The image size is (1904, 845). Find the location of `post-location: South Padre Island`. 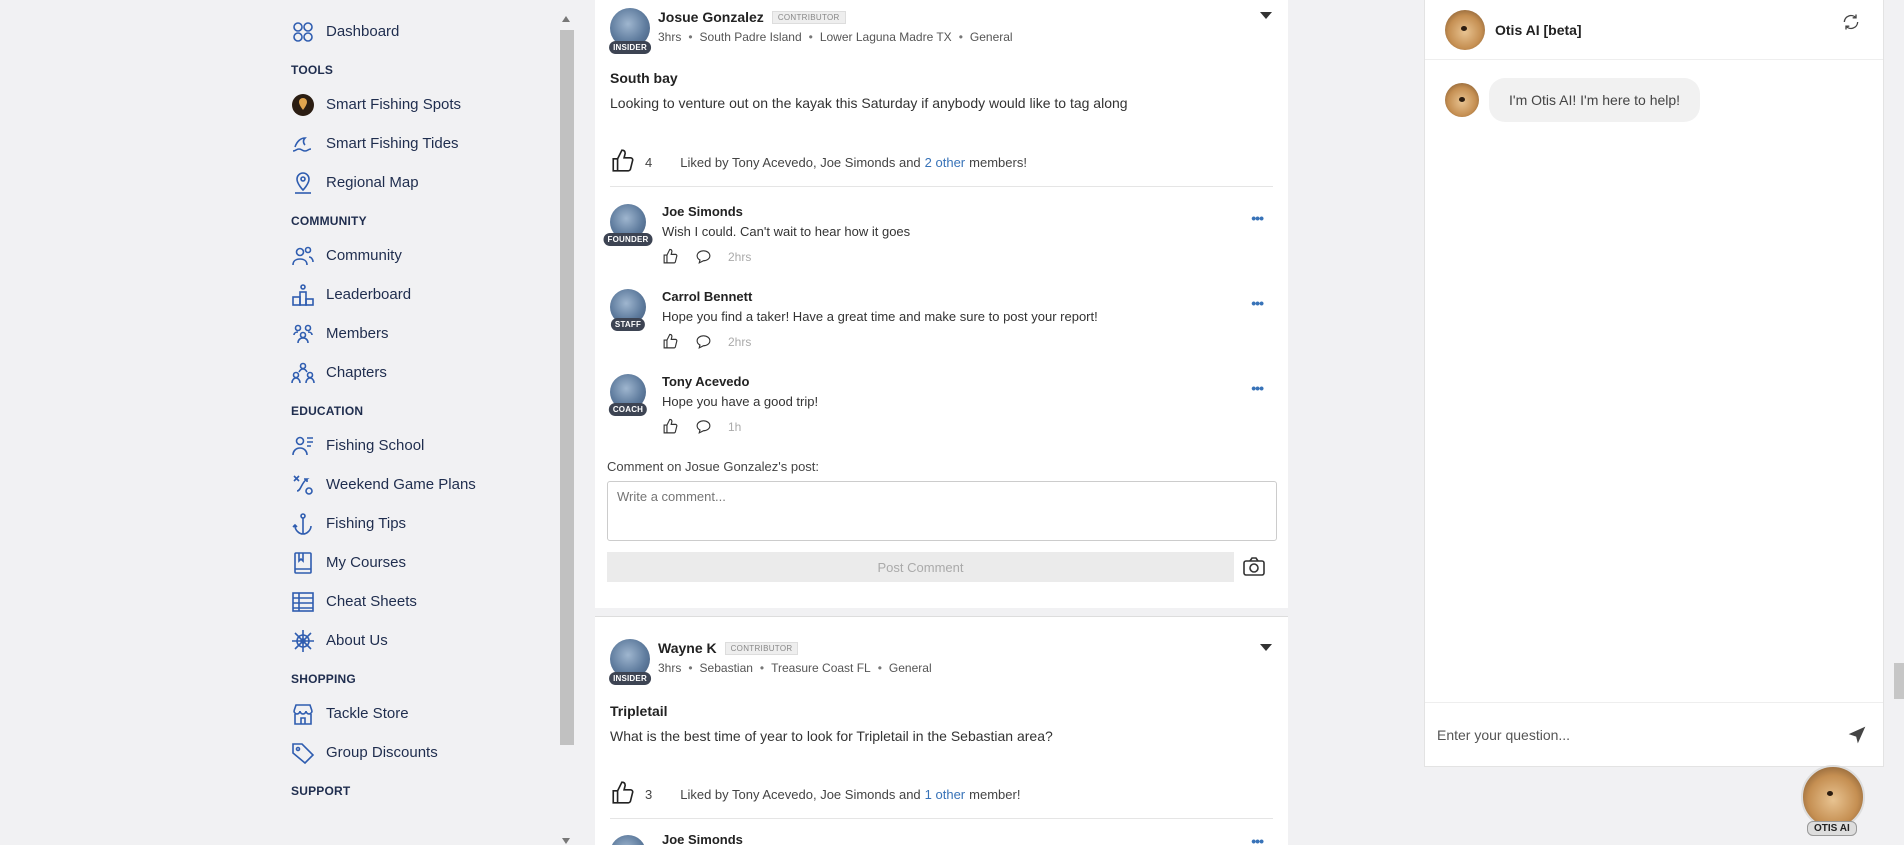

post-location: South Padre Island is located at coordinates (751, 37).